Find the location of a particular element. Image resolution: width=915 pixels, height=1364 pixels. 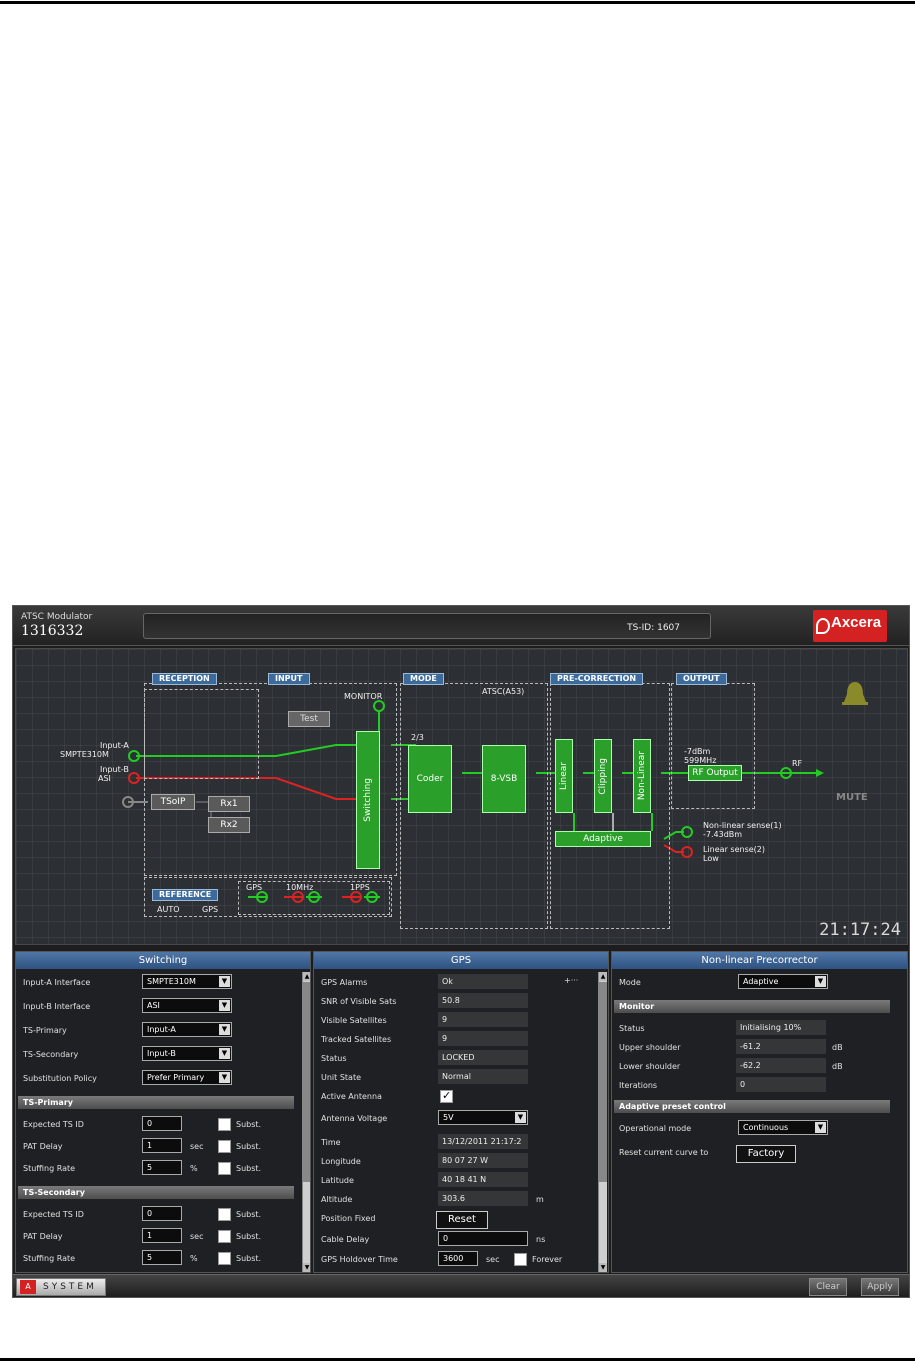

secondary-pat-label: PAT Delay is located at coordinates (43, 1236).